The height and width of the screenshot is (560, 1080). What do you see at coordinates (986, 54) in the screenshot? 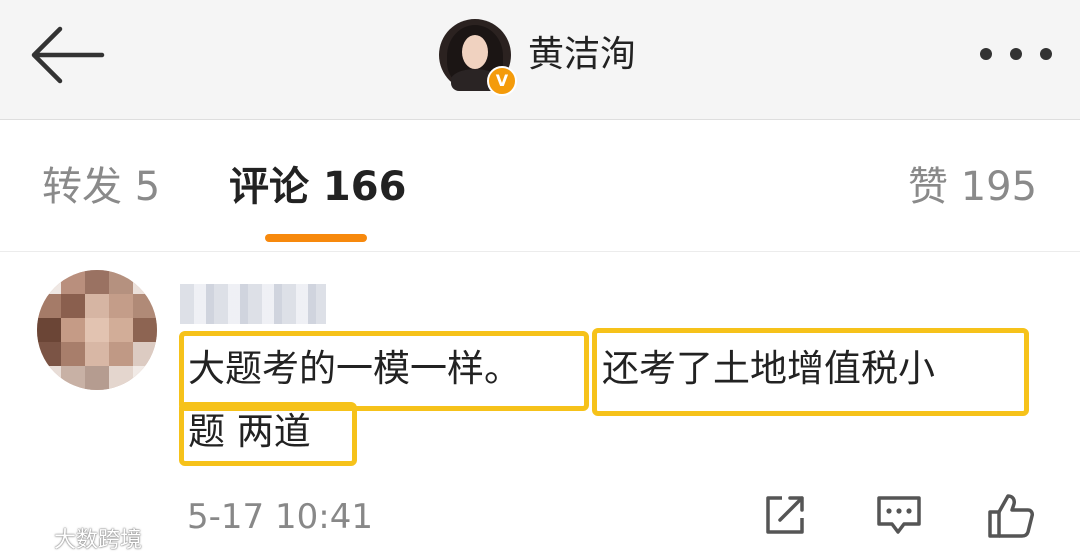
I see `more-dots-icon` at bounding box center [986, 54].